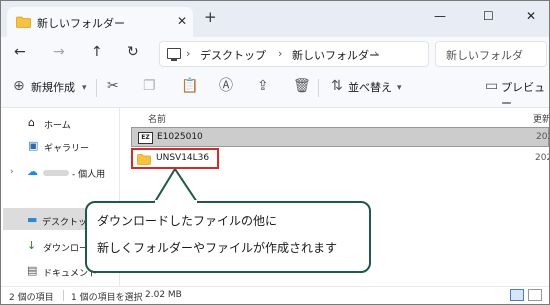  What do you see at coordinates (336, 55) in the screenshot?
I see `breadcrumb-new-folder: 新しいフォルダー` at bounding box center [336, 55].